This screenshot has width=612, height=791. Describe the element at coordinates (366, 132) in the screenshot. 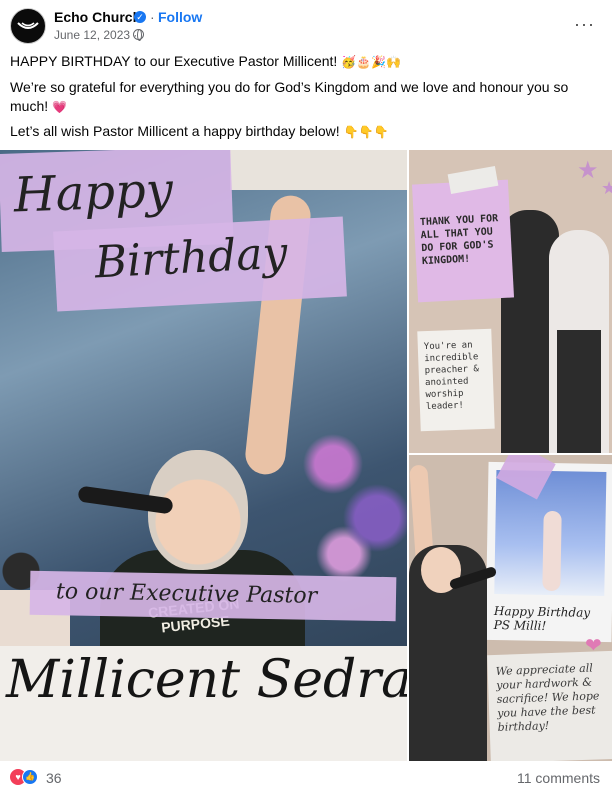

I see `pointing-down-emoji: 👇👇👇` at that location.